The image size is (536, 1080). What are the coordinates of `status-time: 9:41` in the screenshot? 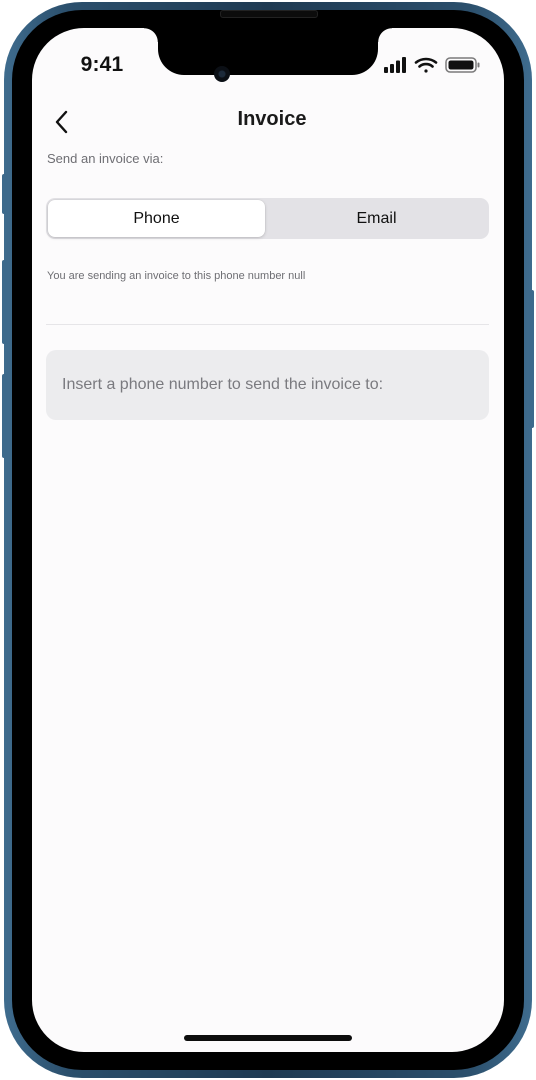 It's located at (102, 64).